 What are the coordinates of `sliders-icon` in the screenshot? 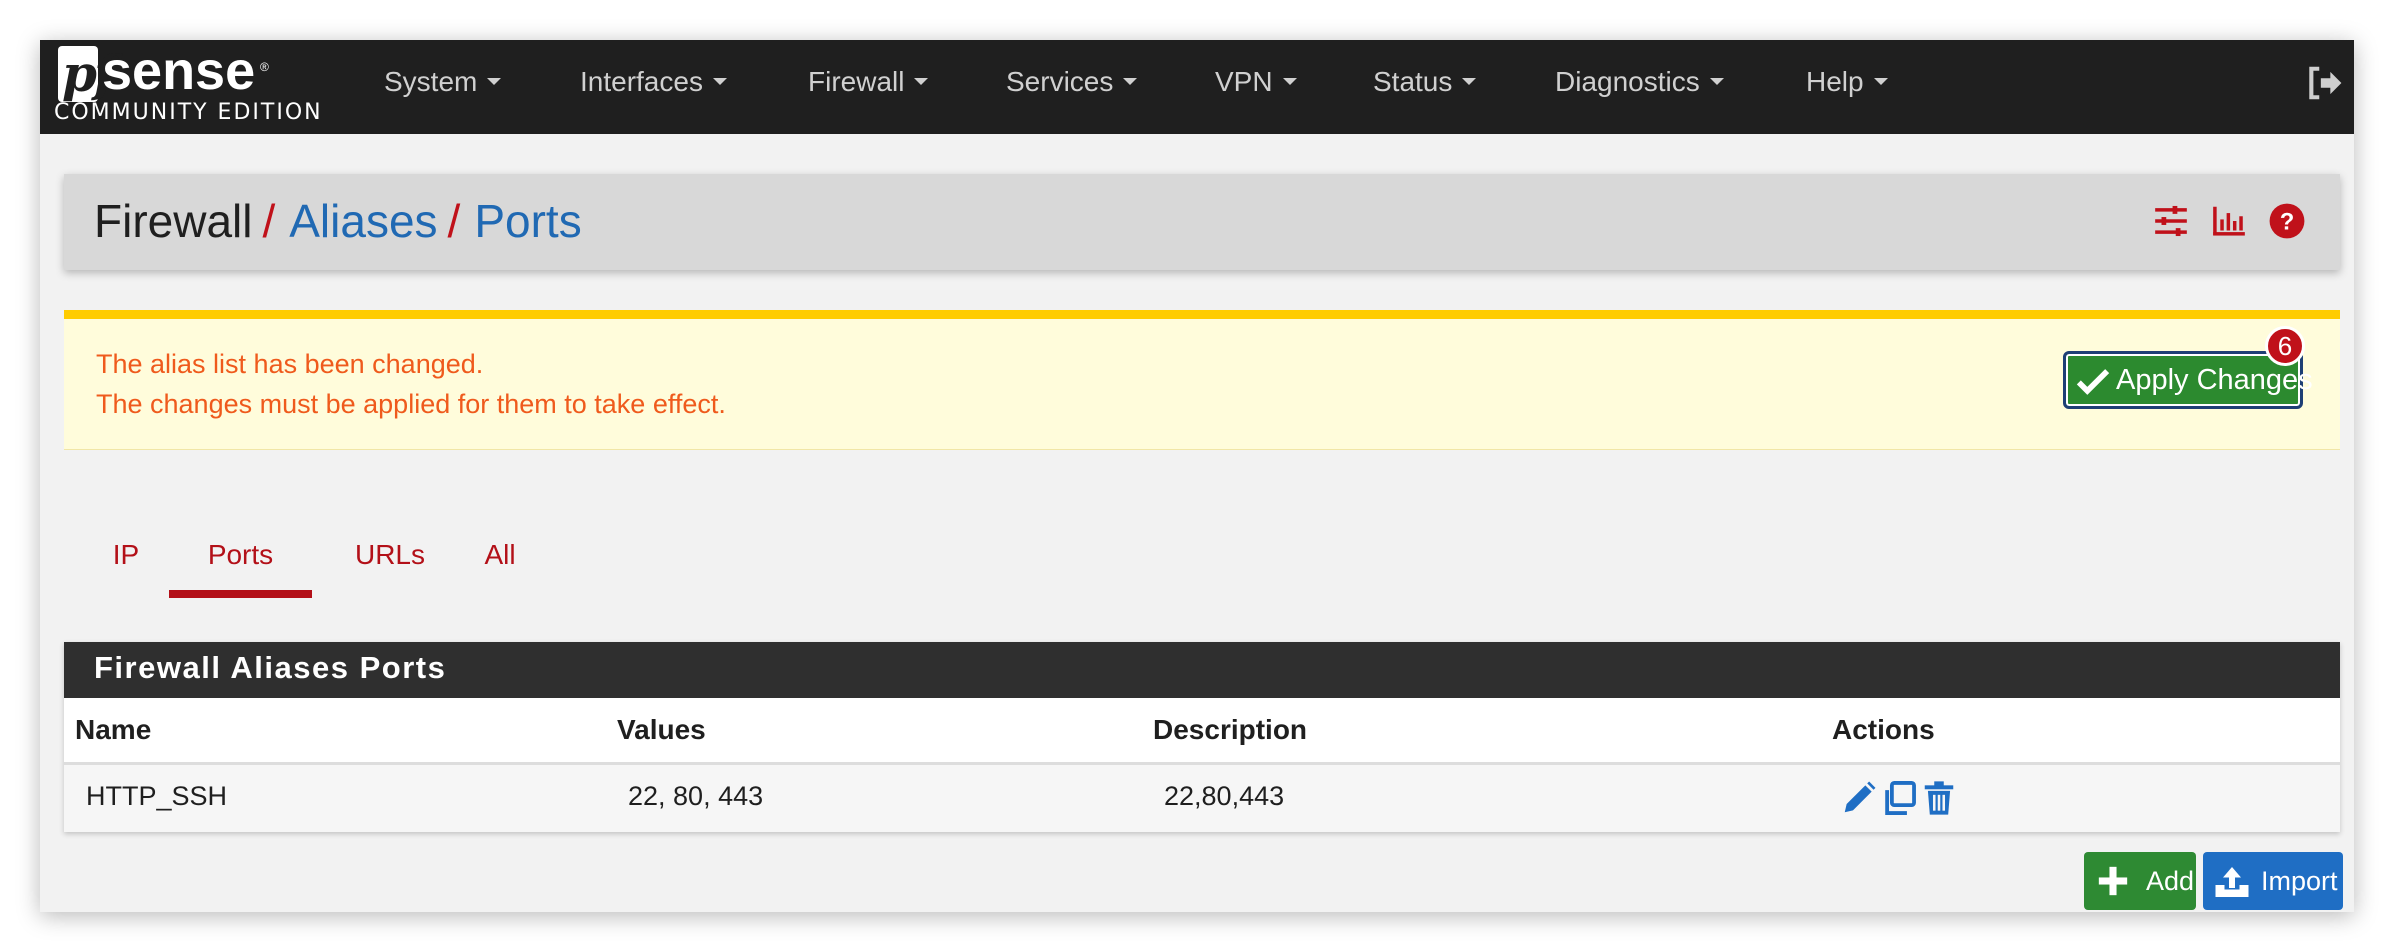 It's located at (2171, 221).